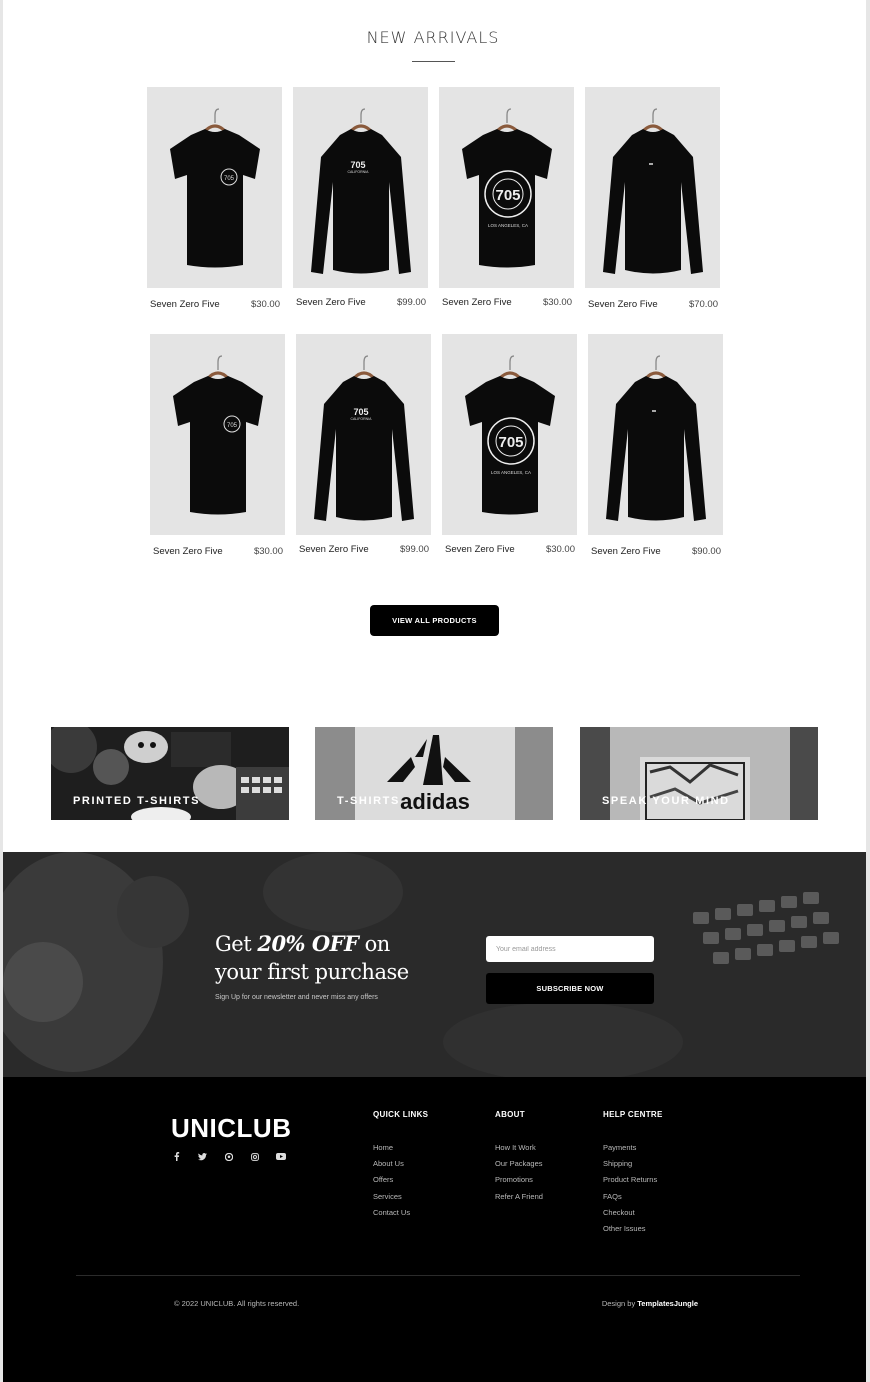  What do you see at coordinates (519, 1151) in the screenshot?
I see `footer-link-how-it-work: How It Work` at bounding box center [519, 1151].